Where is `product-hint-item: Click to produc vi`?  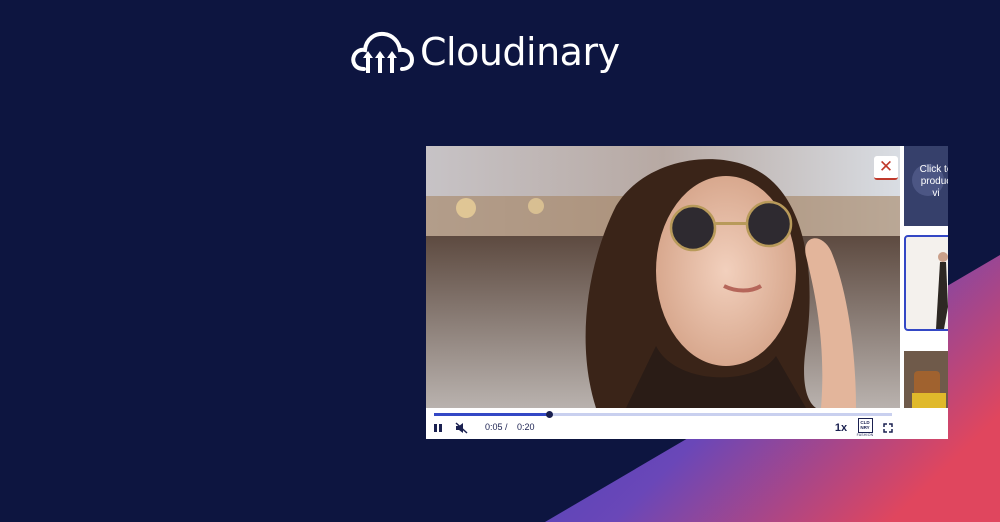 product-hint-item: Click to produc vi is located at coordinates (926, 186).